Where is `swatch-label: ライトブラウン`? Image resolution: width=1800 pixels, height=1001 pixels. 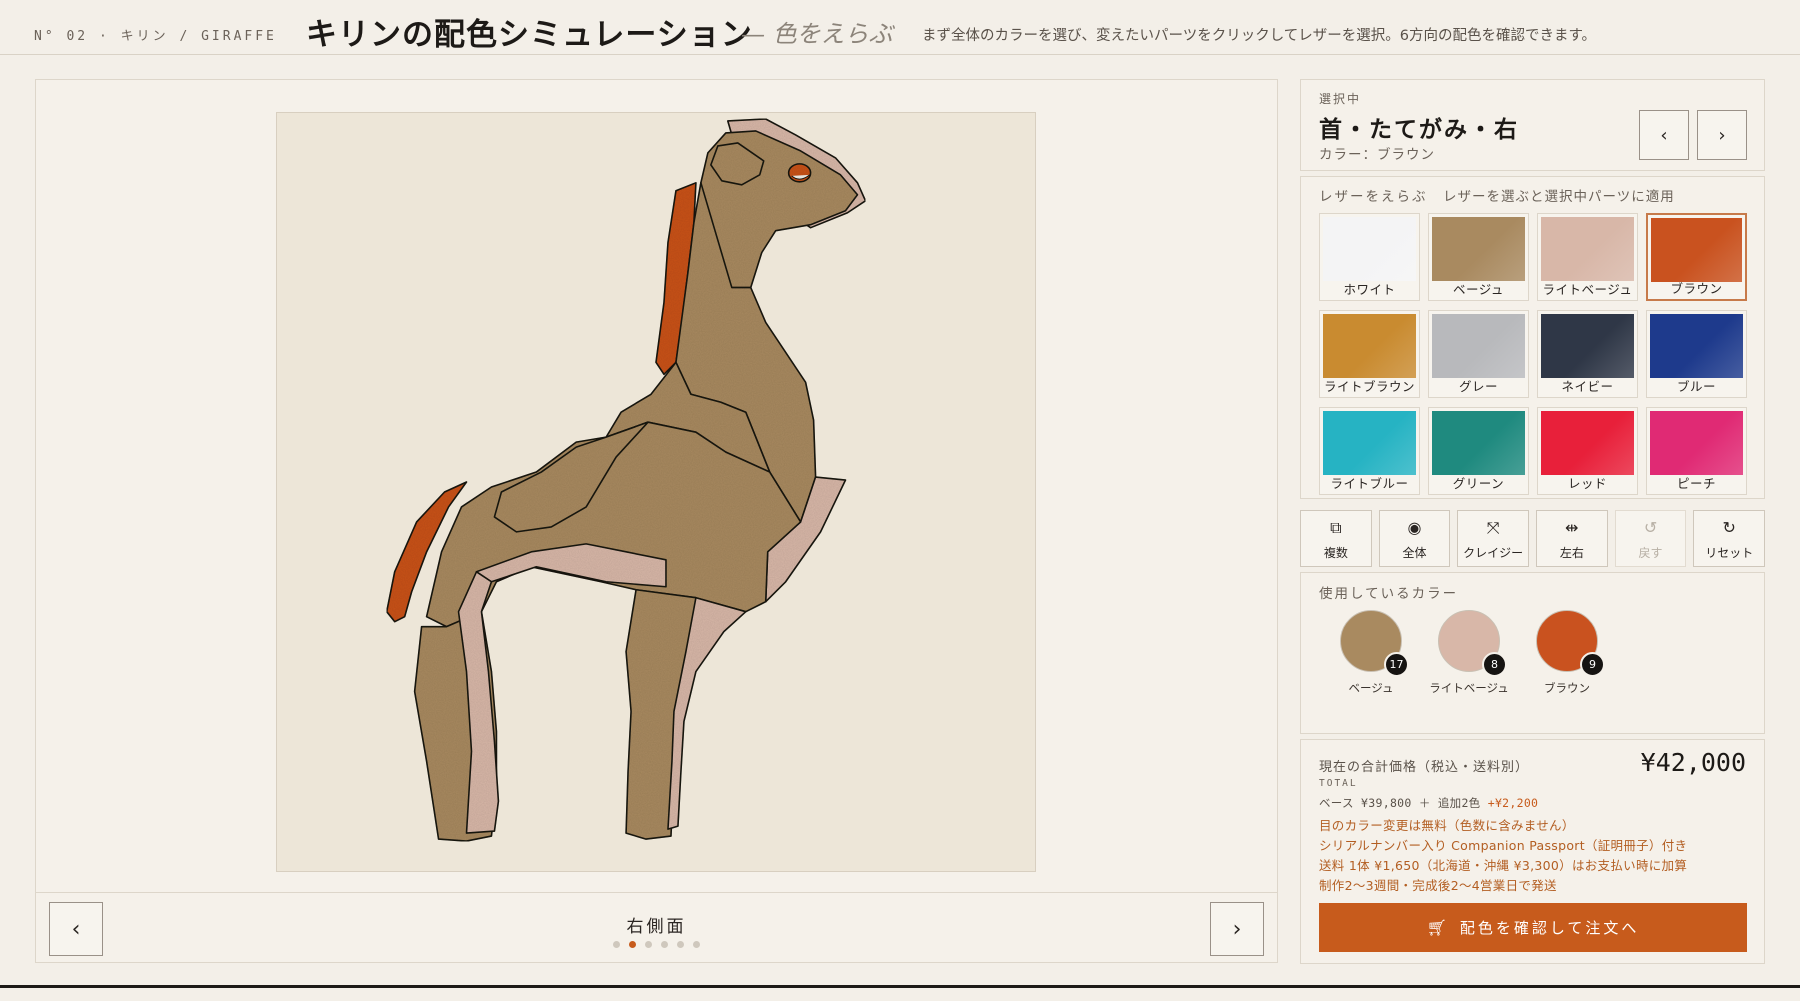 swatch-label: ライトブラウン is located at coordinates (1369, 386).